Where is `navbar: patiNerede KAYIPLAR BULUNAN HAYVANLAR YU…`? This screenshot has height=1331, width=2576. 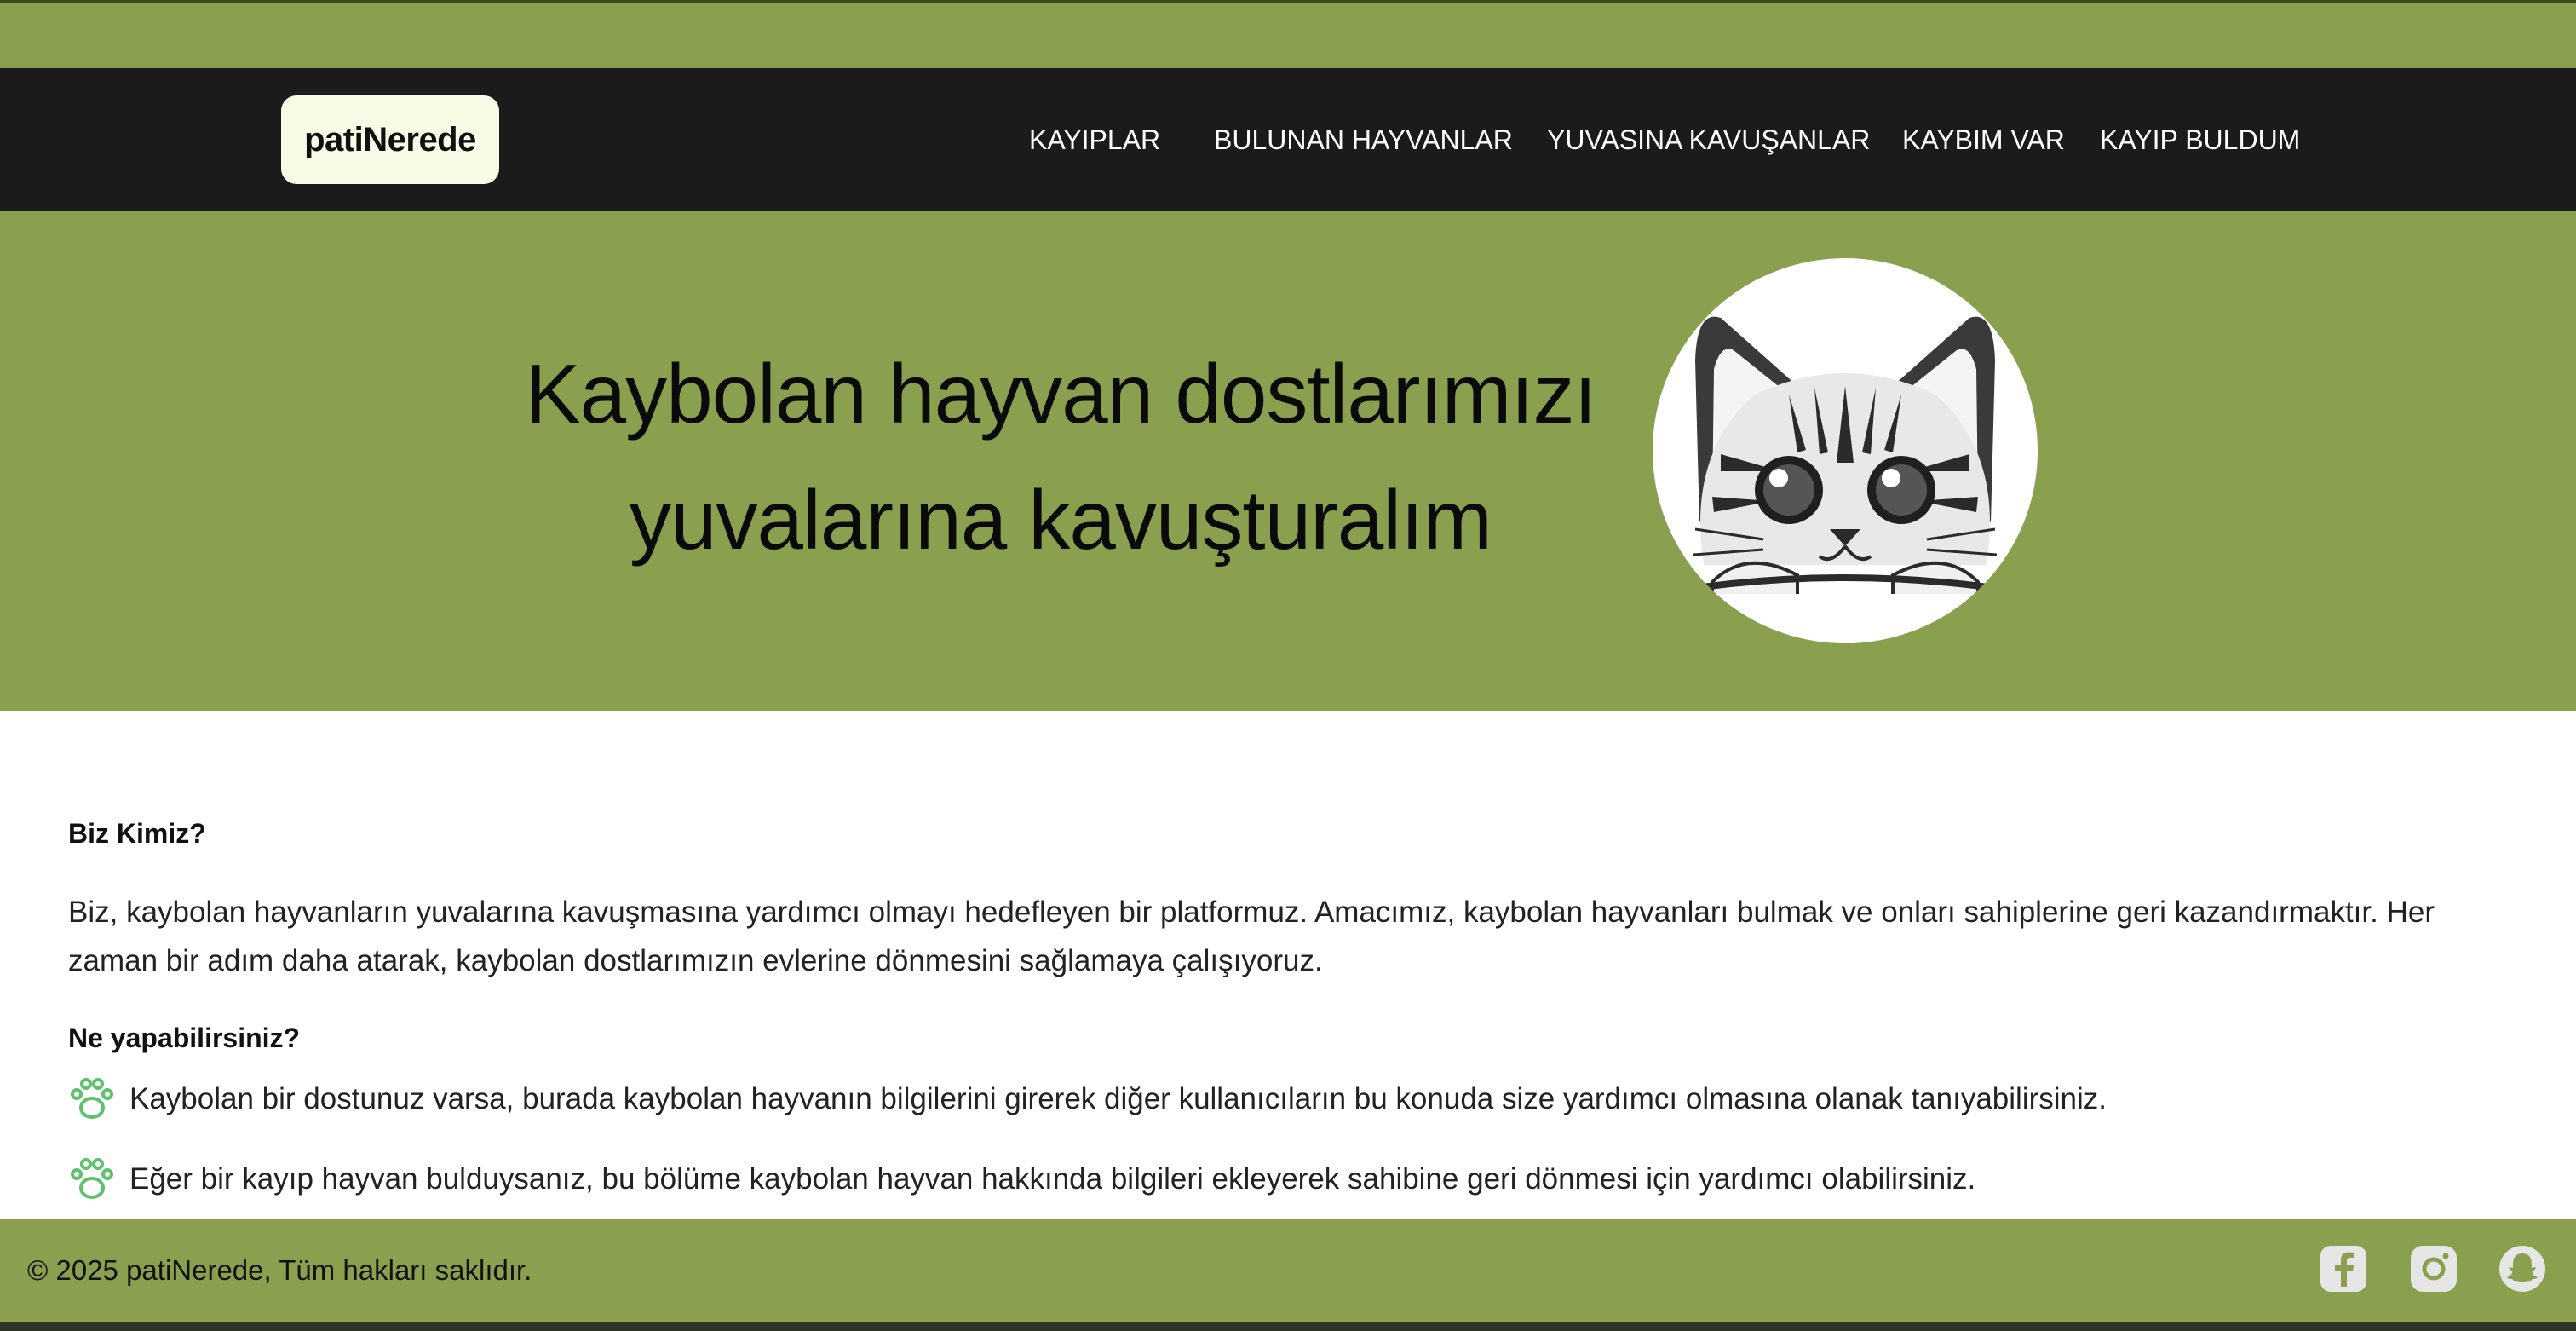
navbar: patiNerede KAYIPLAR BULUNAN HAYVANLAR YU… is located at coordinates (1288, 139).